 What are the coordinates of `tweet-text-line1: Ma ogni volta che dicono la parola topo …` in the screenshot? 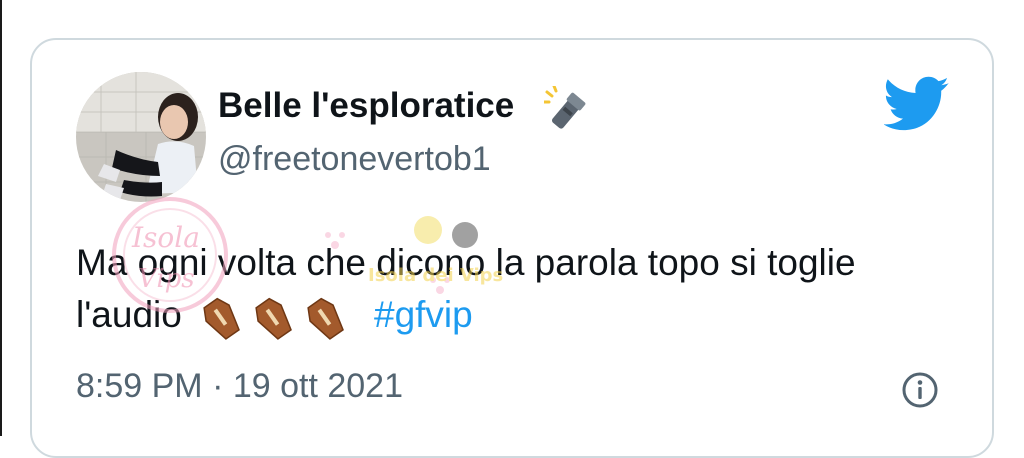 It's located at (466, 262).